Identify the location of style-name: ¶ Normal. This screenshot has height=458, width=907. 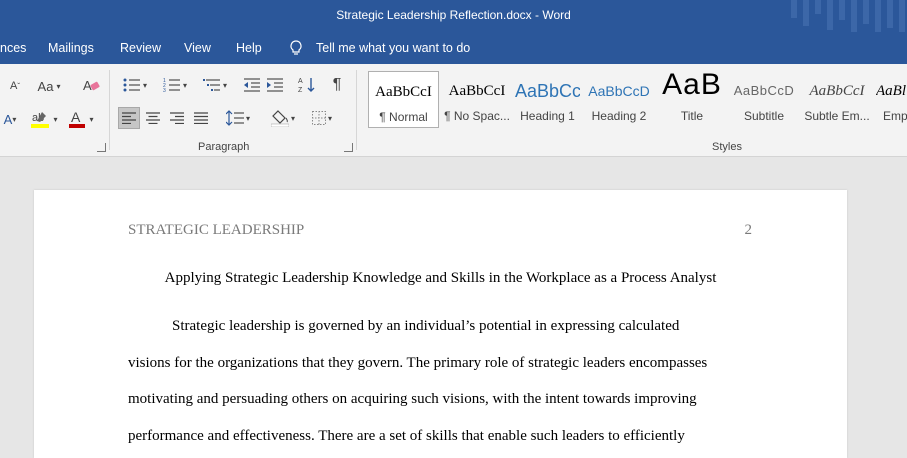
(403, 117).